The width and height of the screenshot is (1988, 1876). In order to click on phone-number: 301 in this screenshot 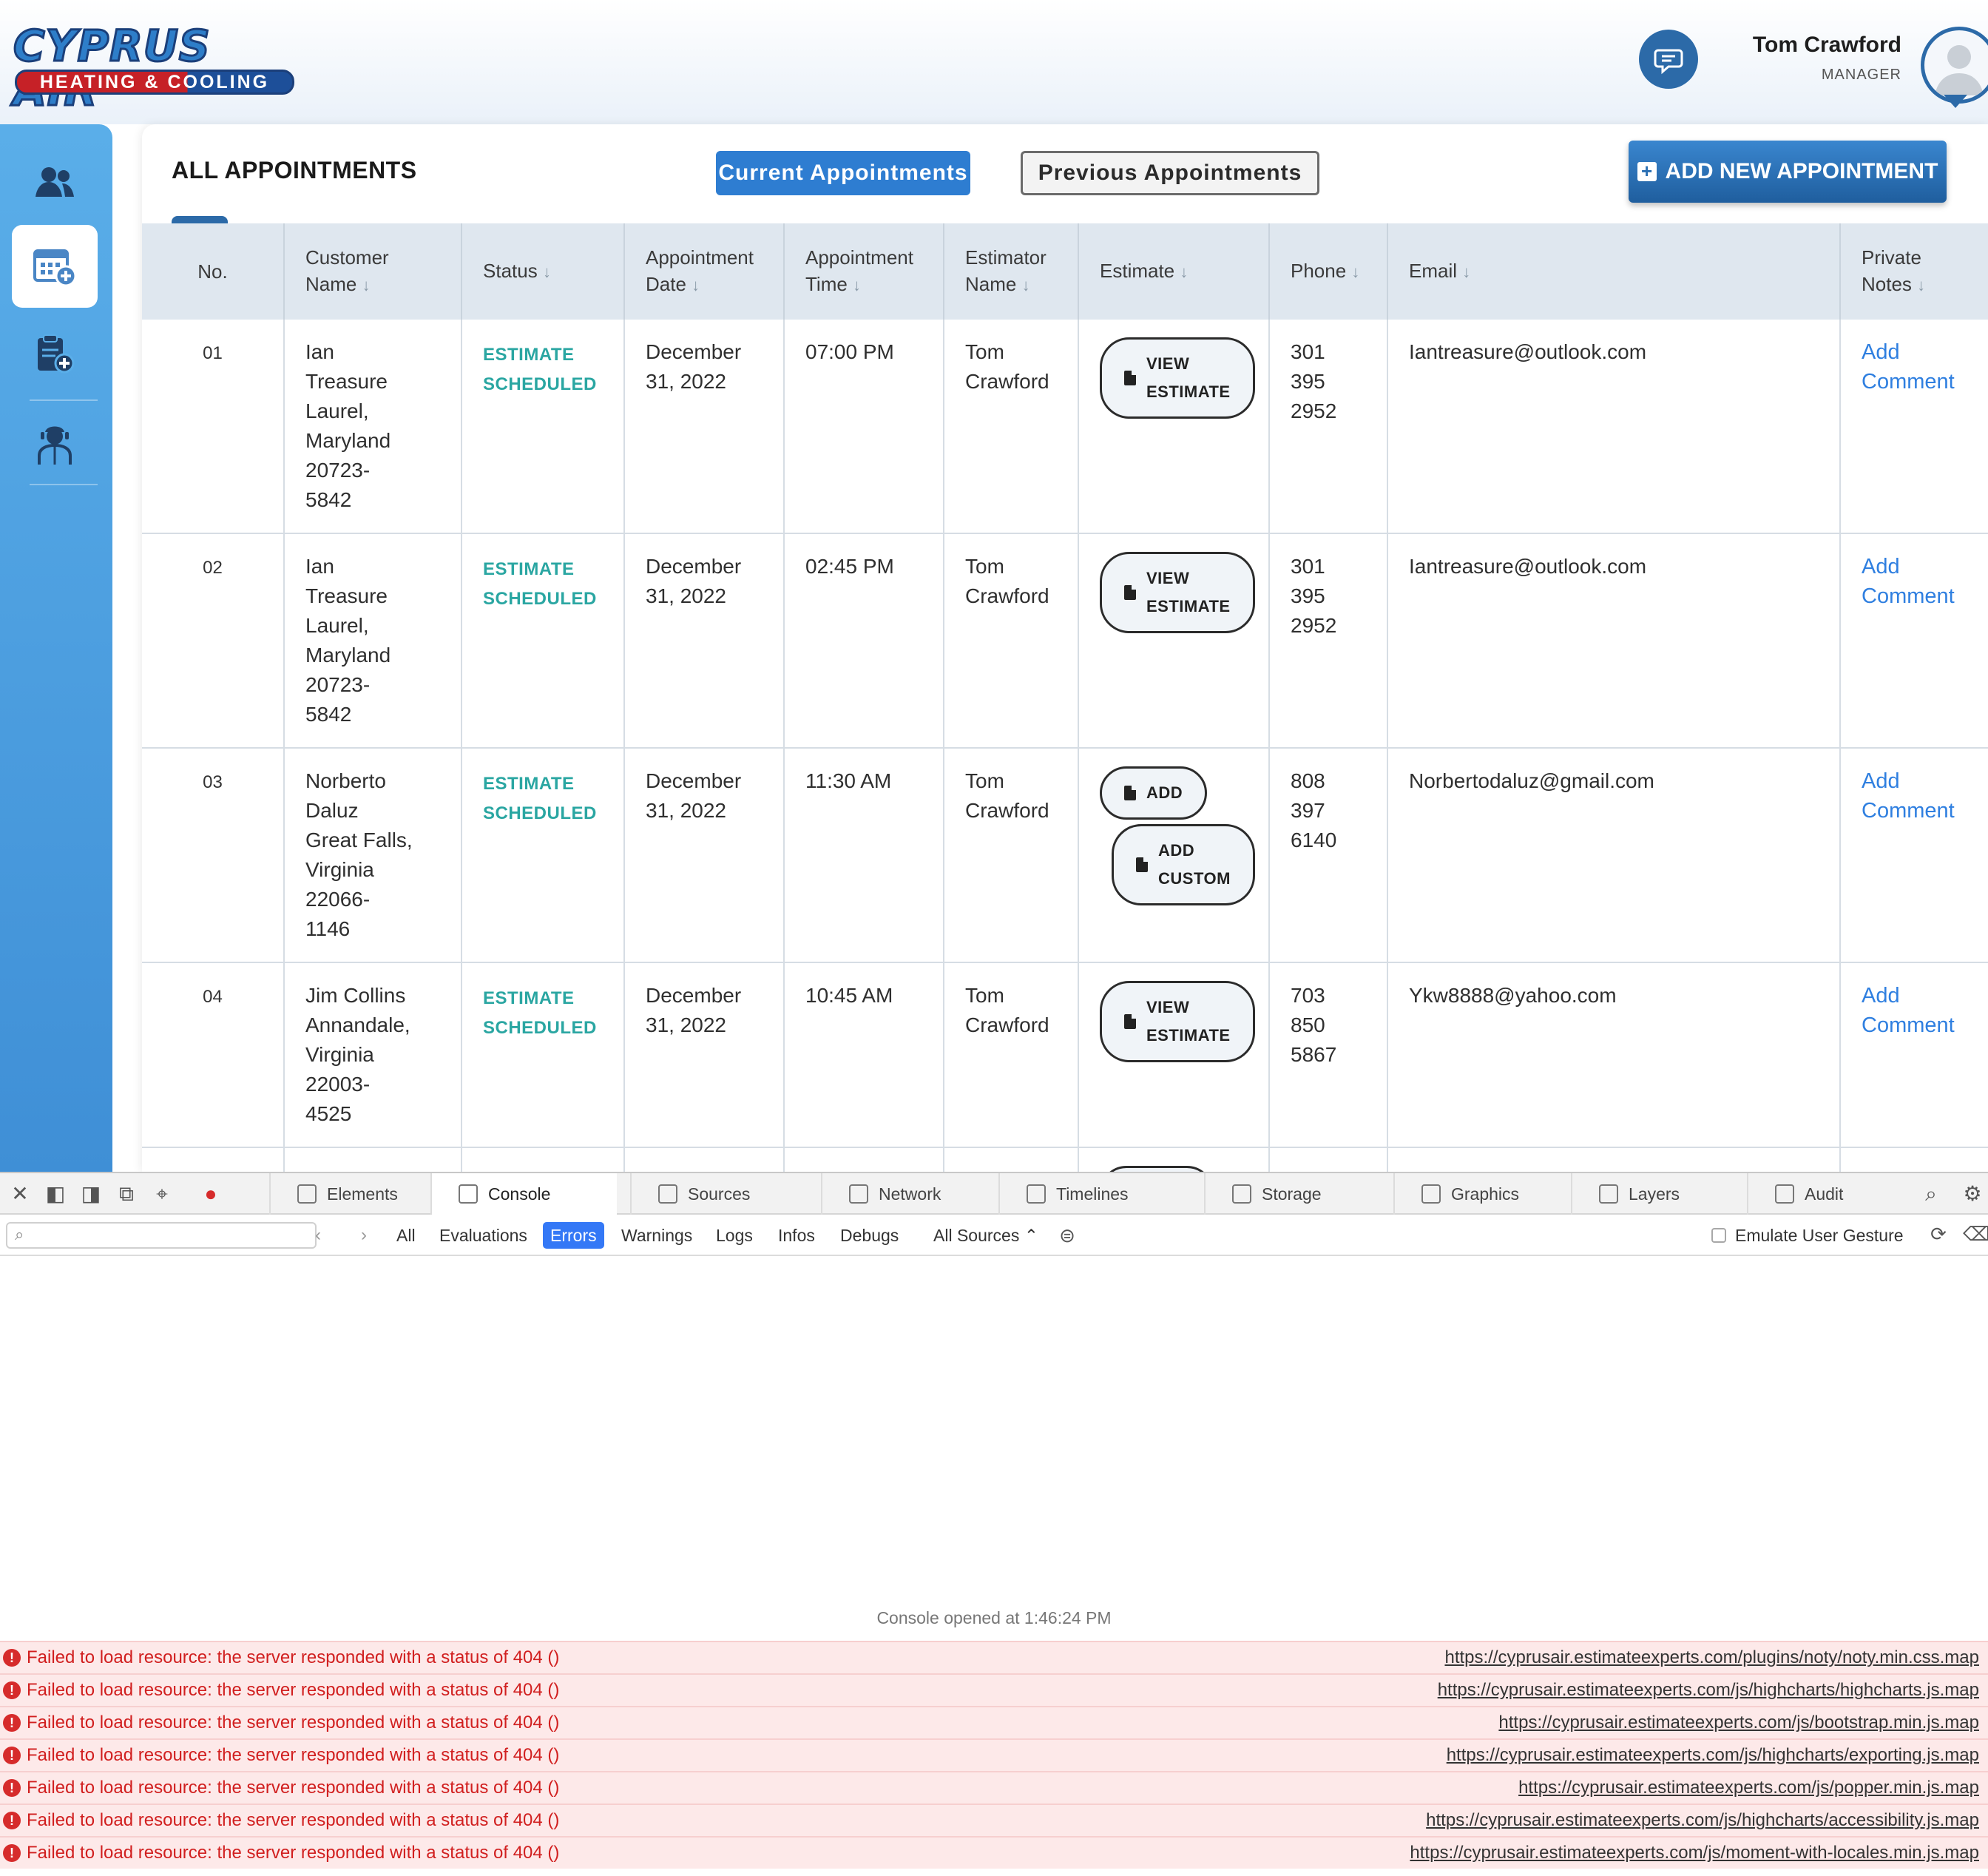, I will do `click(1308, 351)`.